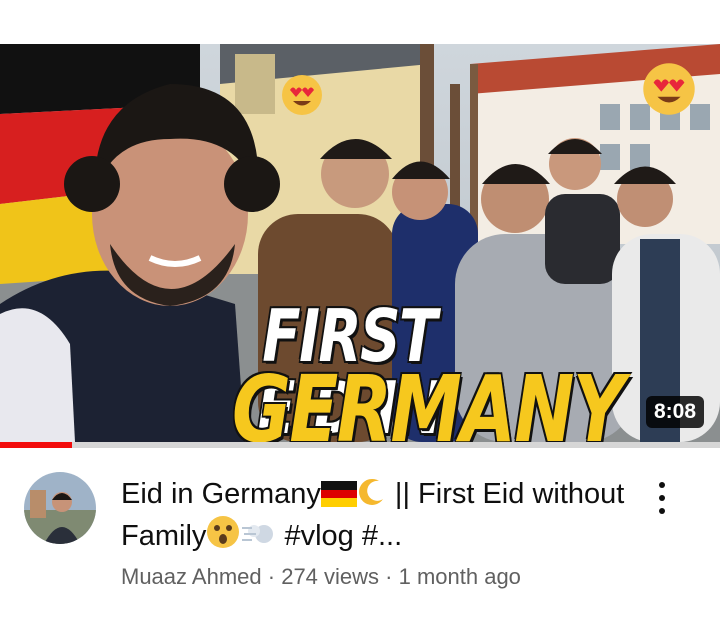  I want to click on watch-progress-bar, so click(360, 445).